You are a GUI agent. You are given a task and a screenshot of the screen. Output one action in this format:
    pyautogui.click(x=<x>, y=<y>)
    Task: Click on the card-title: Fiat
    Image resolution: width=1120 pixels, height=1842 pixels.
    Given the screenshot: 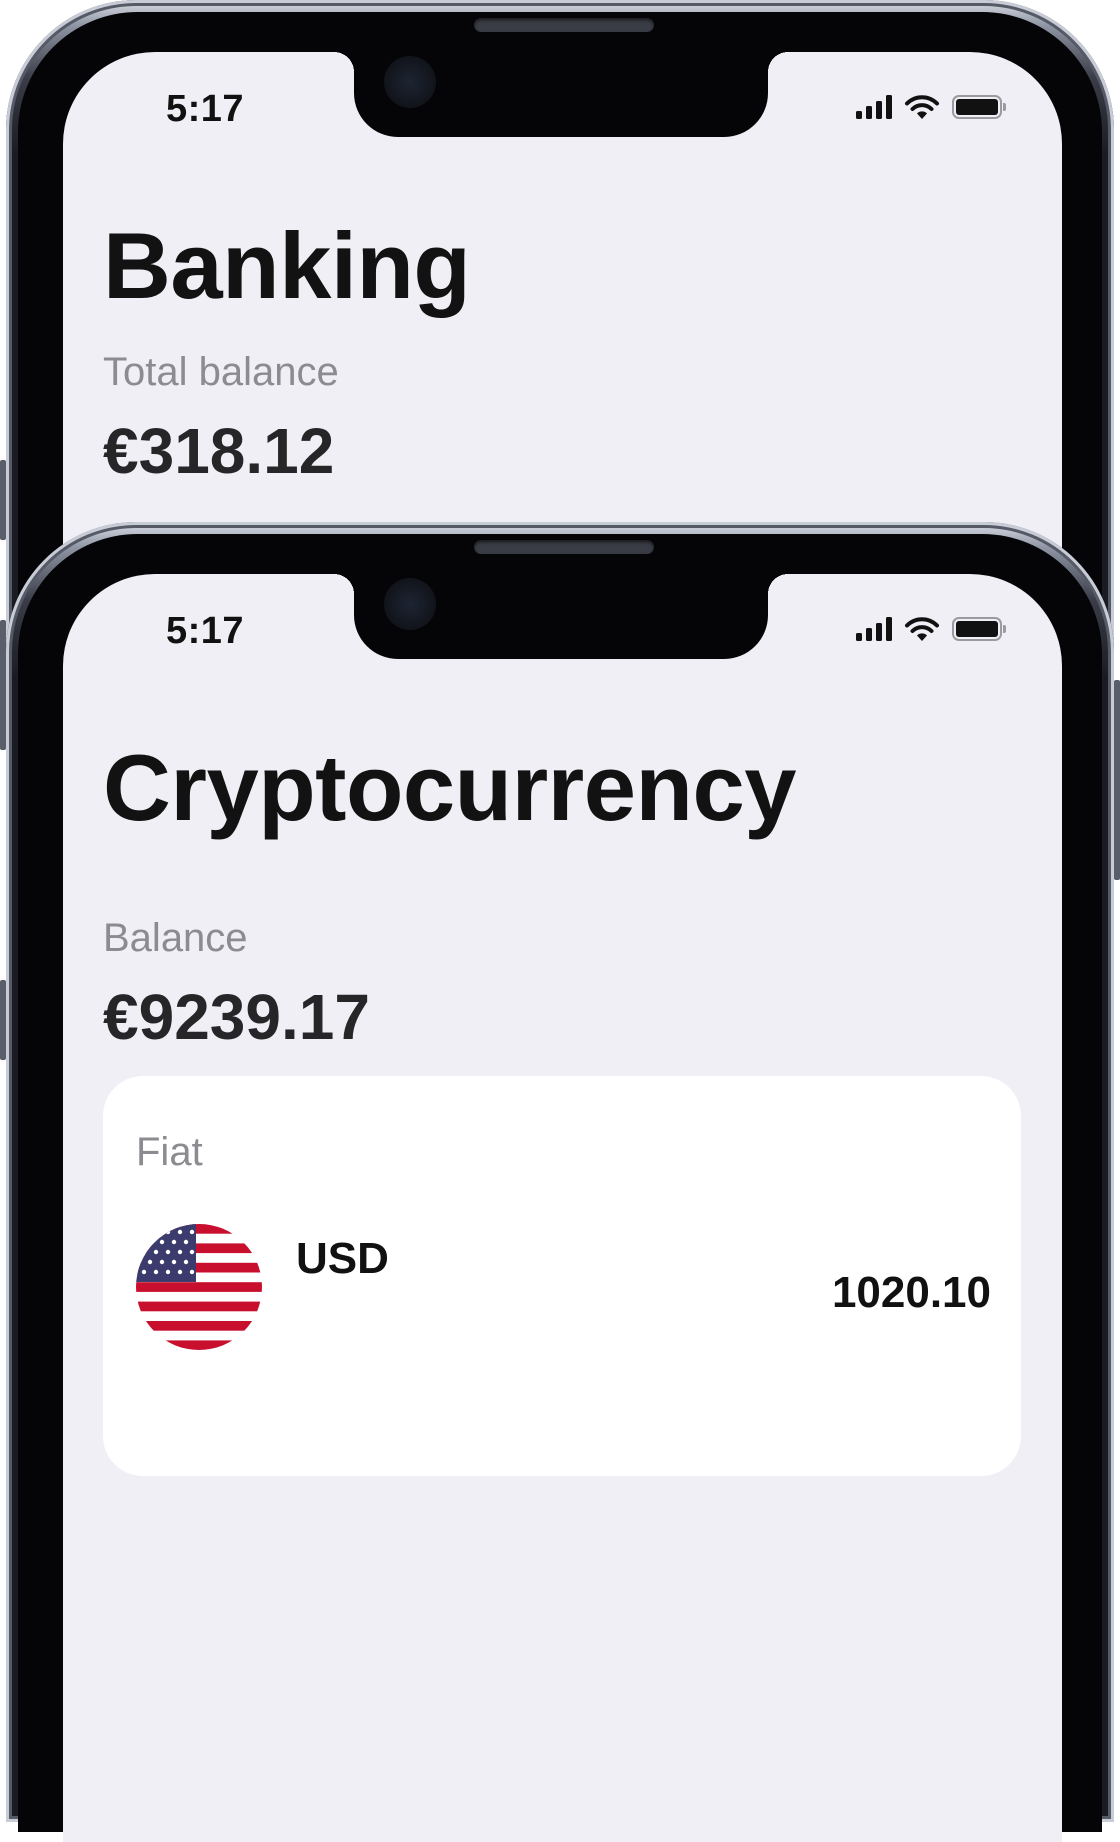 What is the action you would take?
    pyautogui.click(x=169, y=1152)
    